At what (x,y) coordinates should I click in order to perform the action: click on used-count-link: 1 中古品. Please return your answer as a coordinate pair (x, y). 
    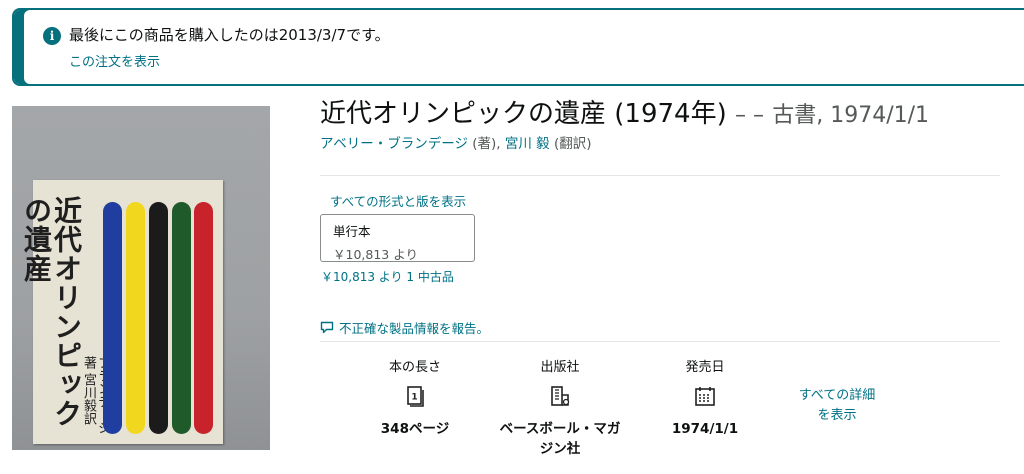
    Looking at the image, I should click on (429, 277).